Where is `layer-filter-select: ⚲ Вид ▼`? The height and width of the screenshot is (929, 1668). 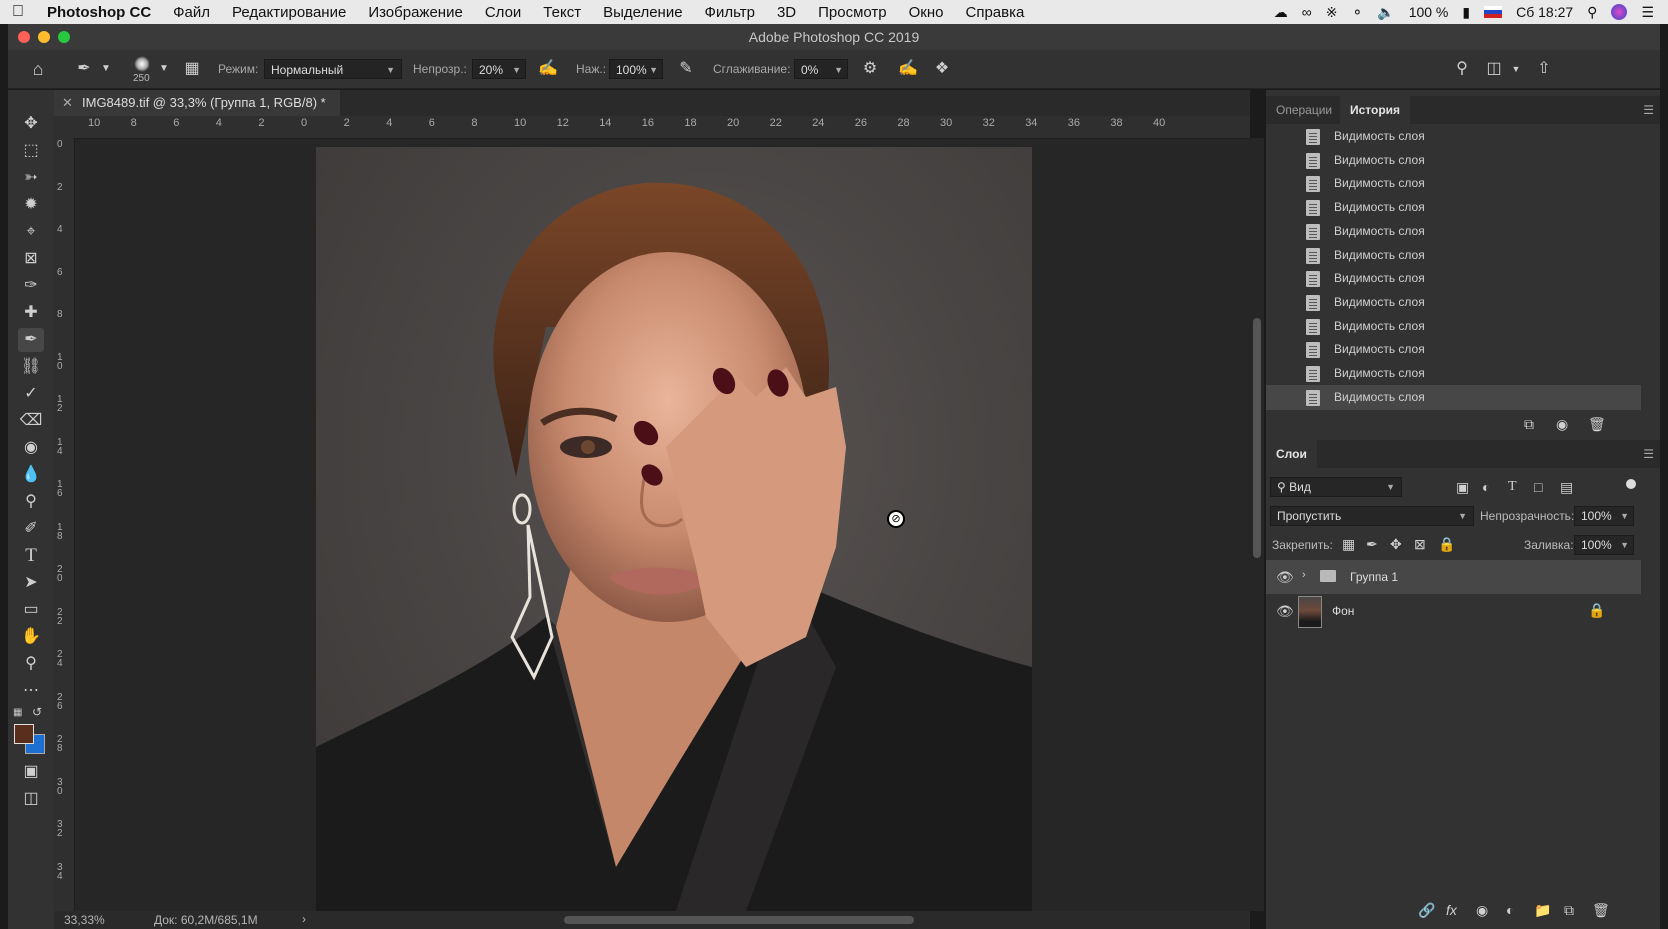 layer-filter-select: ⚲ Вид ▼ is located at coordinates (1336, 487).